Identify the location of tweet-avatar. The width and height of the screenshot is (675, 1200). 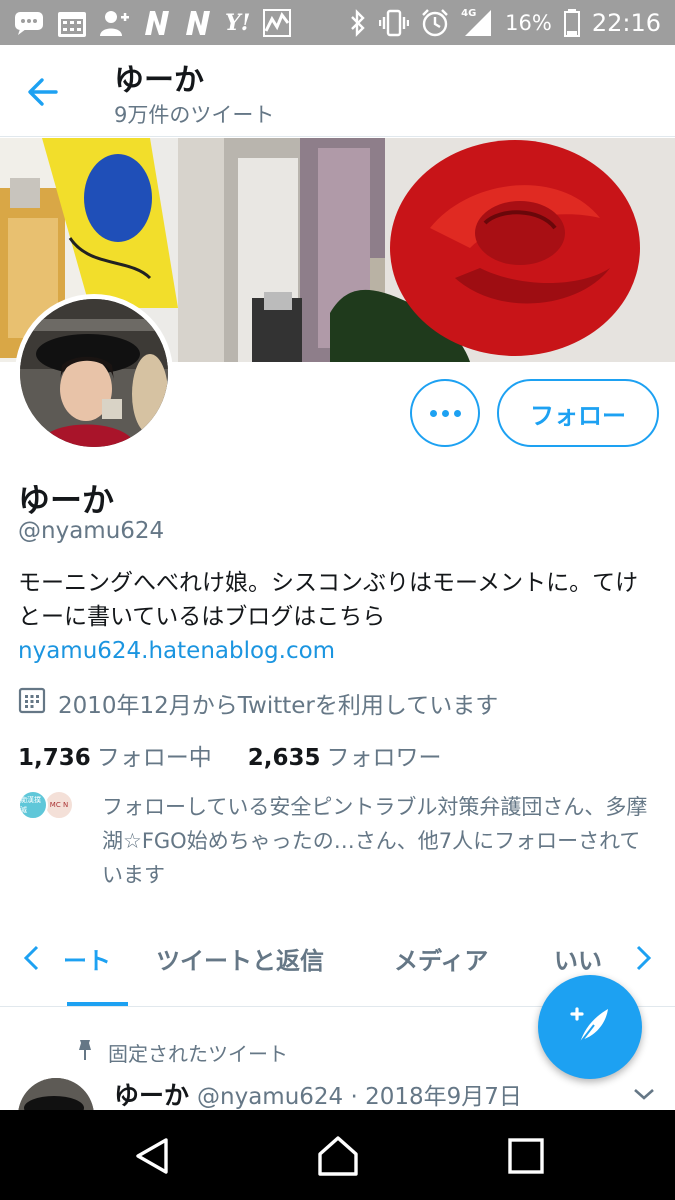
(56, 1094).